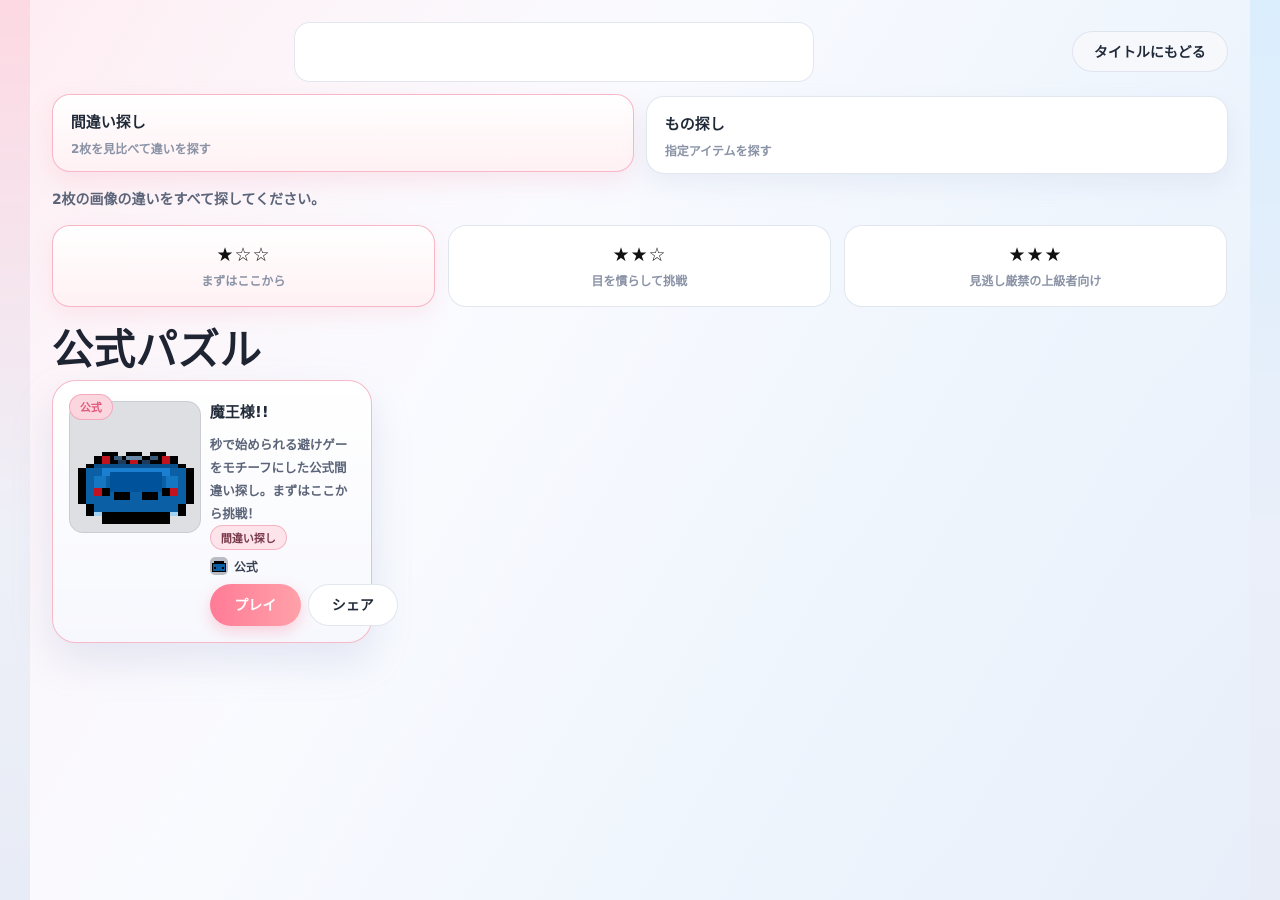 This screenshot has width=1280, height=900. I want to click on avatar-icon, so click(219, 566).